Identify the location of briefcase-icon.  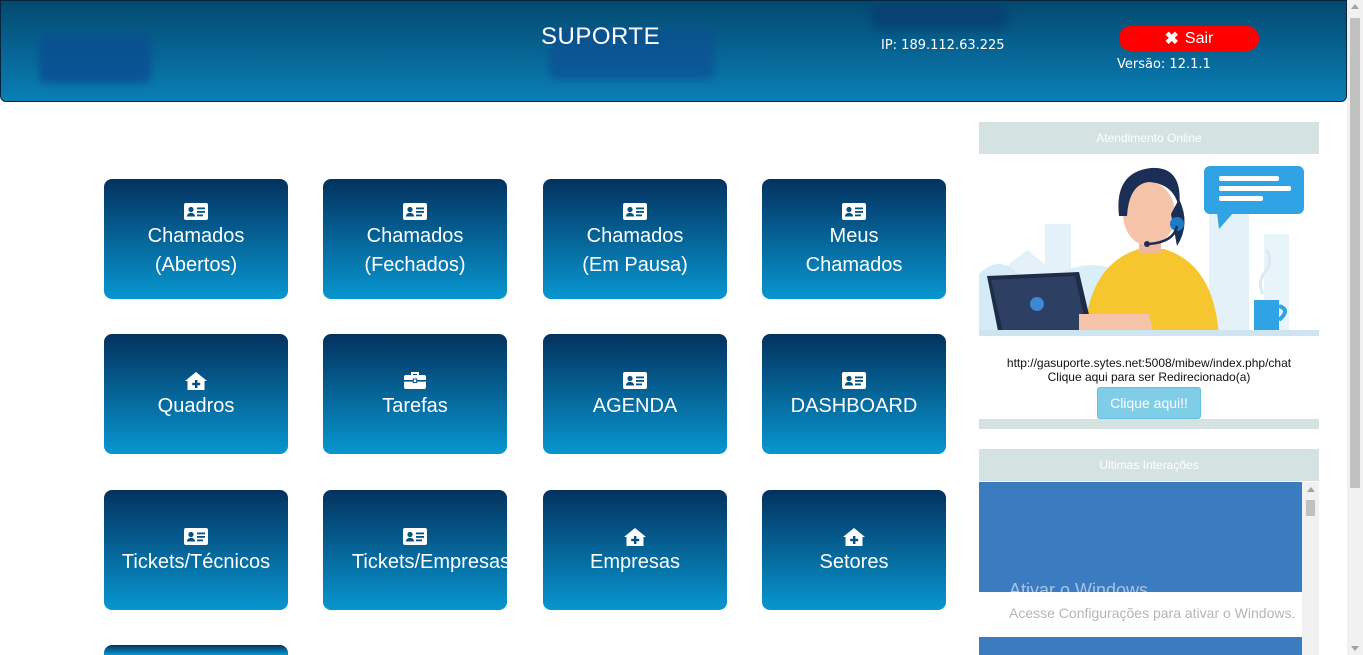
(415, 381).